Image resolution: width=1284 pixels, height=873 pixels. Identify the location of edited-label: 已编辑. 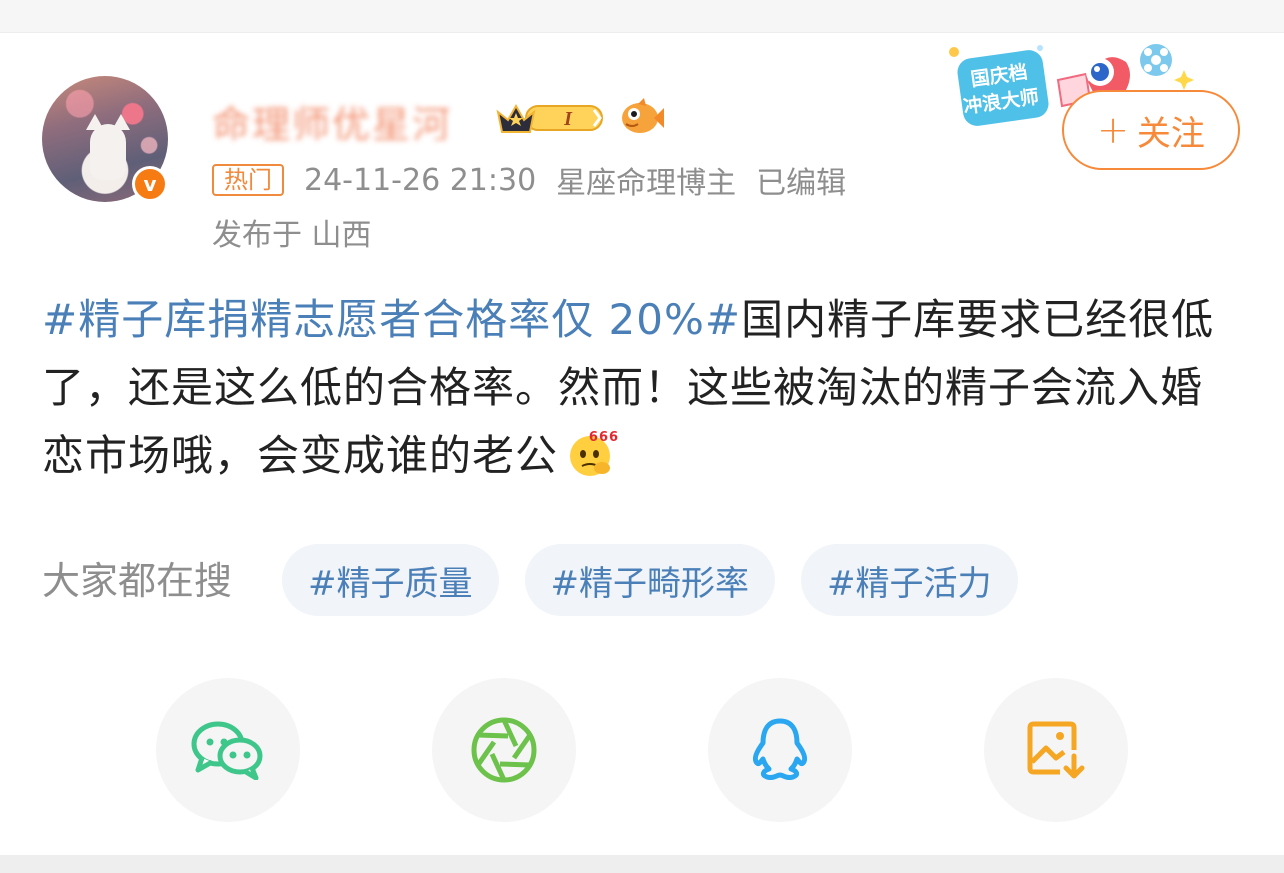
(801, 180).